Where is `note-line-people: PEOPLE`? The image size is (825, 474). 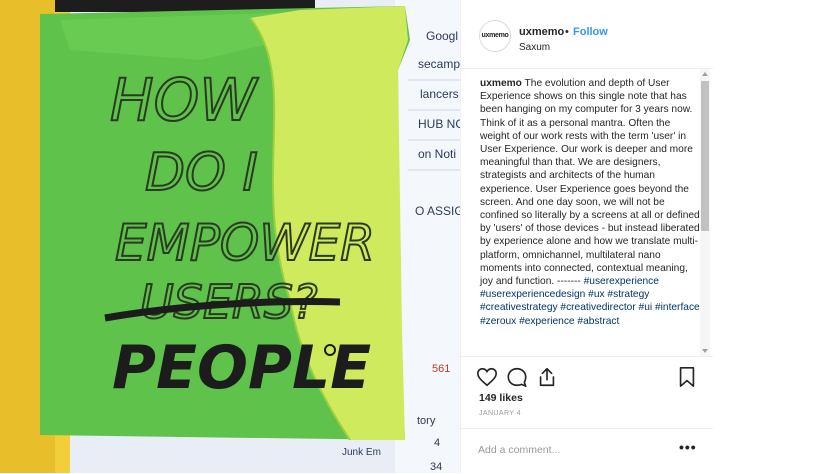 note-line-people: PEOPLE is located at coordinates (241, 368).